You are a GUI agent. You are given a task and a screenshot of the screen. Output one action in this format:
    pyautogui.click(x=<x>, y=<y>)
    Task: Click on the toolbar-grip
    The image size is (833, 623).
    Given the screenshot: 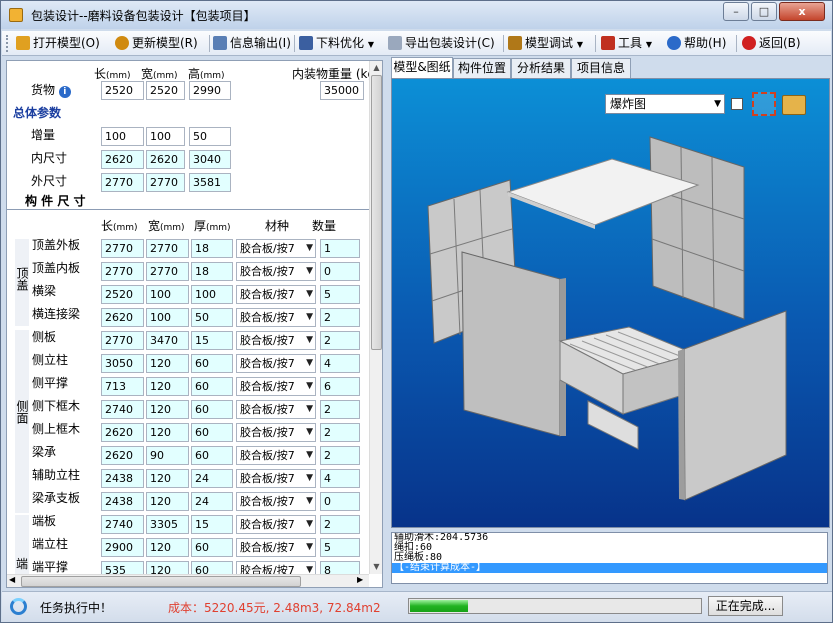 What is the action you would take?
    pyautogui.click(x=7, y=43)
    